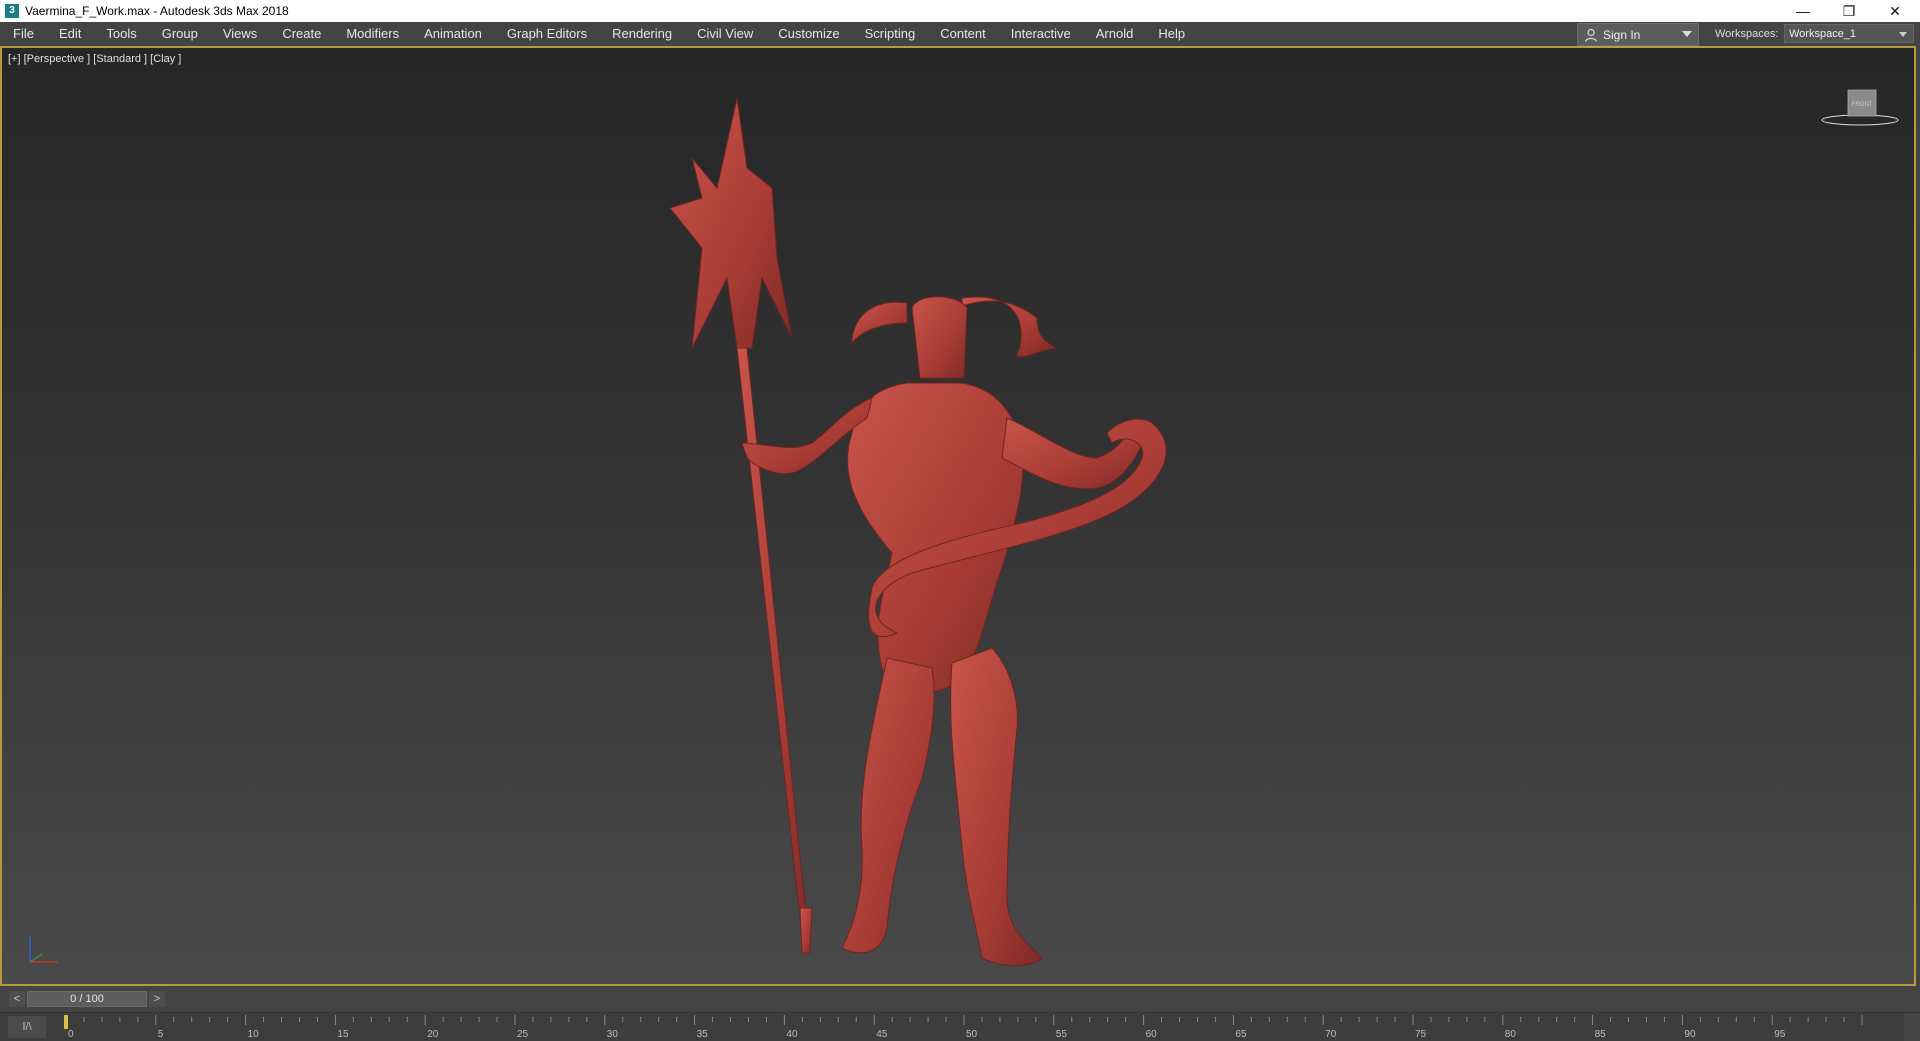 This screenshot has width=1920, height=1041. I want to click on workspaces-label: Workspaces:, so click(1747, 34).